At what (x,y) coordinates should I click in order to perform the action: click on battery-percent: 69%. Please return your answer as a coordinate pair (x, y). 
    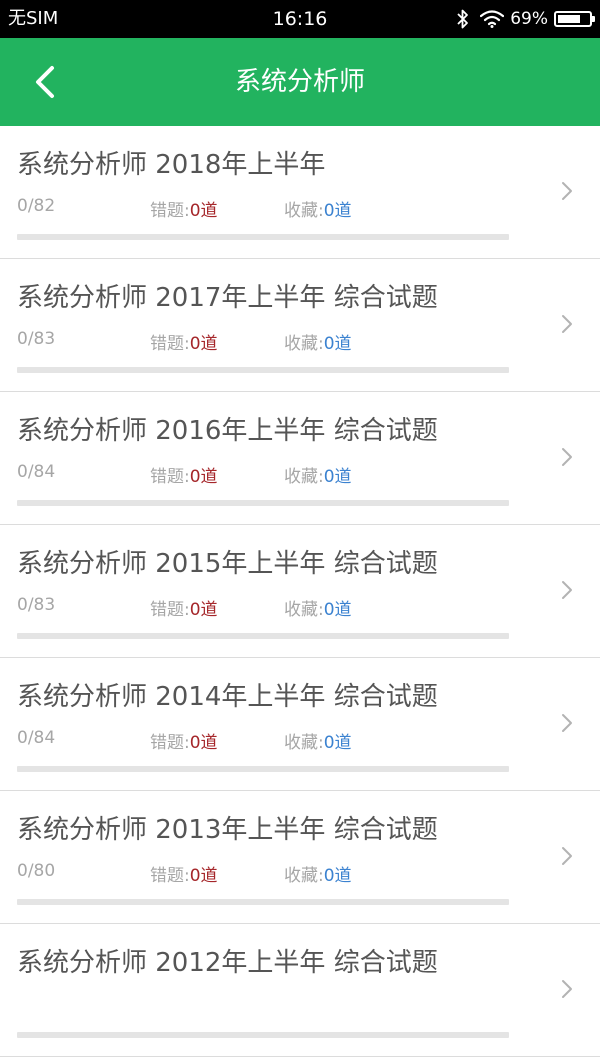
    Looking at the image, I should click on (529, 19).